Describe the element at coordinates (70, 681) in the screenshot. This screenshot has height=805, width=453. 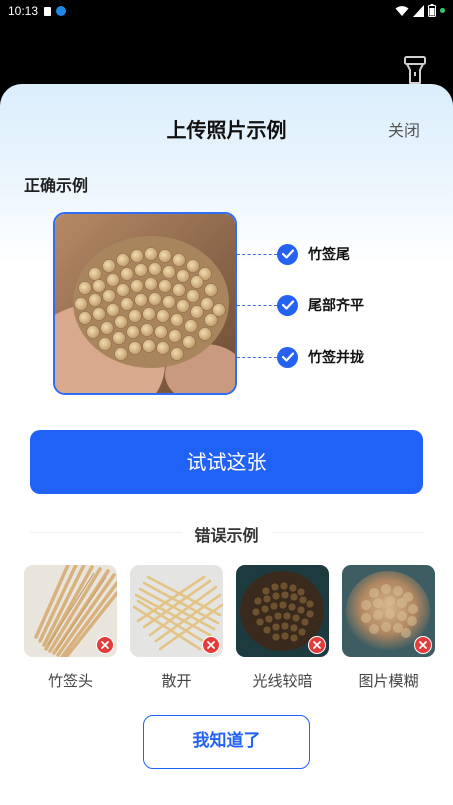
I see `wrong-example-label: 竹签头` at that location.